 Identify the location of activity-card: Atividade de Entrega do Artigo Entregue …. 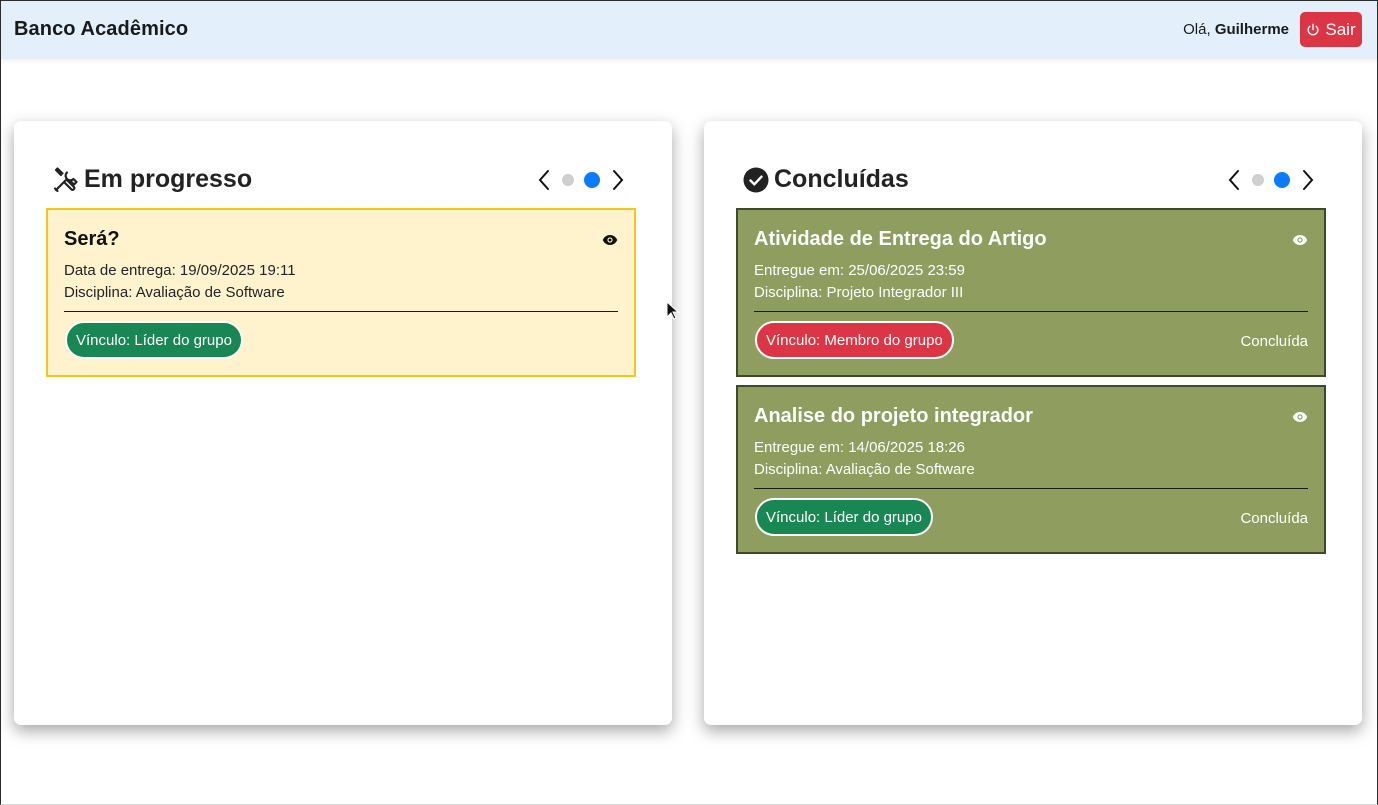
(1031, 292).